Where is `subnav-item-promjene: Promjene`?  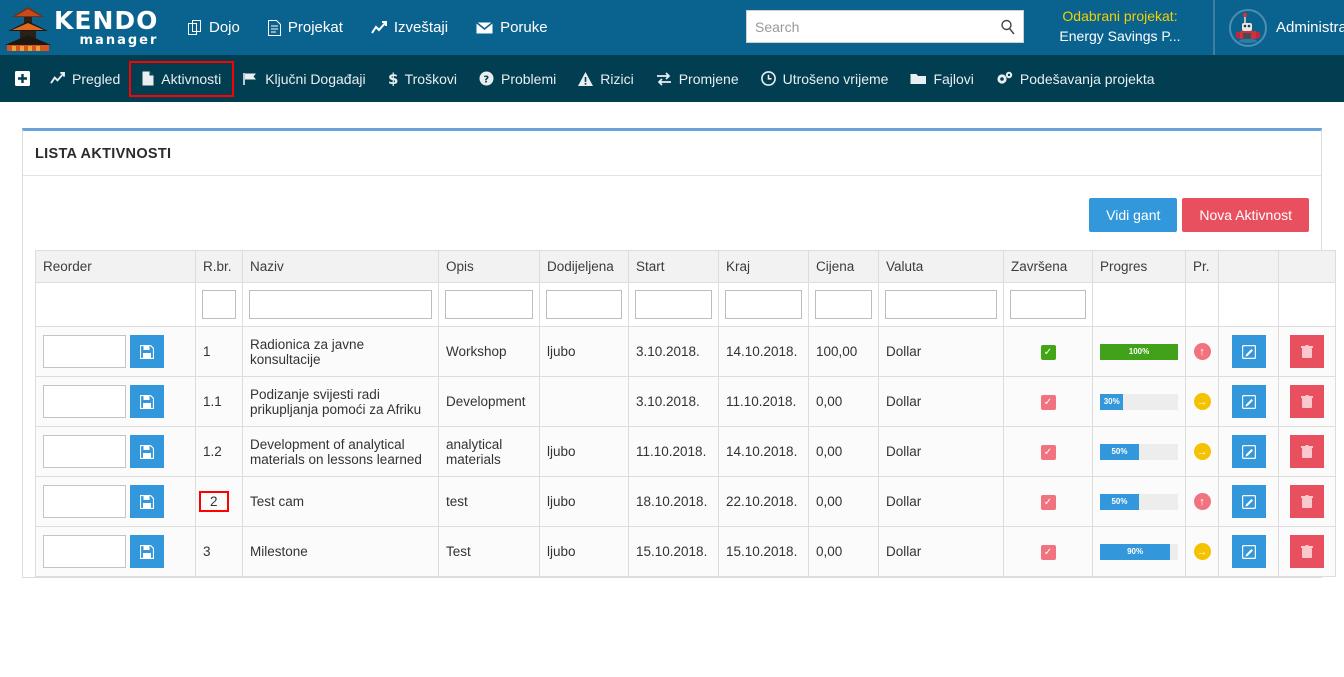 subnav-item-promjene: Promjene is located at coordinates (697, 79).